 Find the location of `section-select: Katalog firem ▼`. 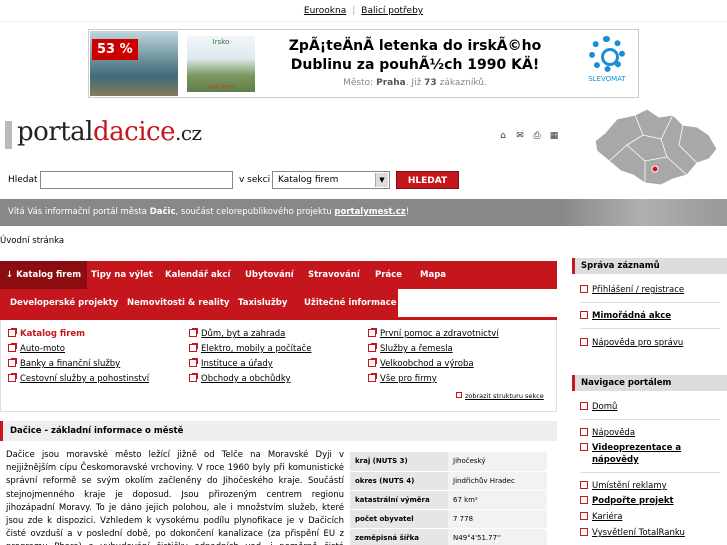

section-select: Katalog firem ▼ is located at coordinates (331, 180).